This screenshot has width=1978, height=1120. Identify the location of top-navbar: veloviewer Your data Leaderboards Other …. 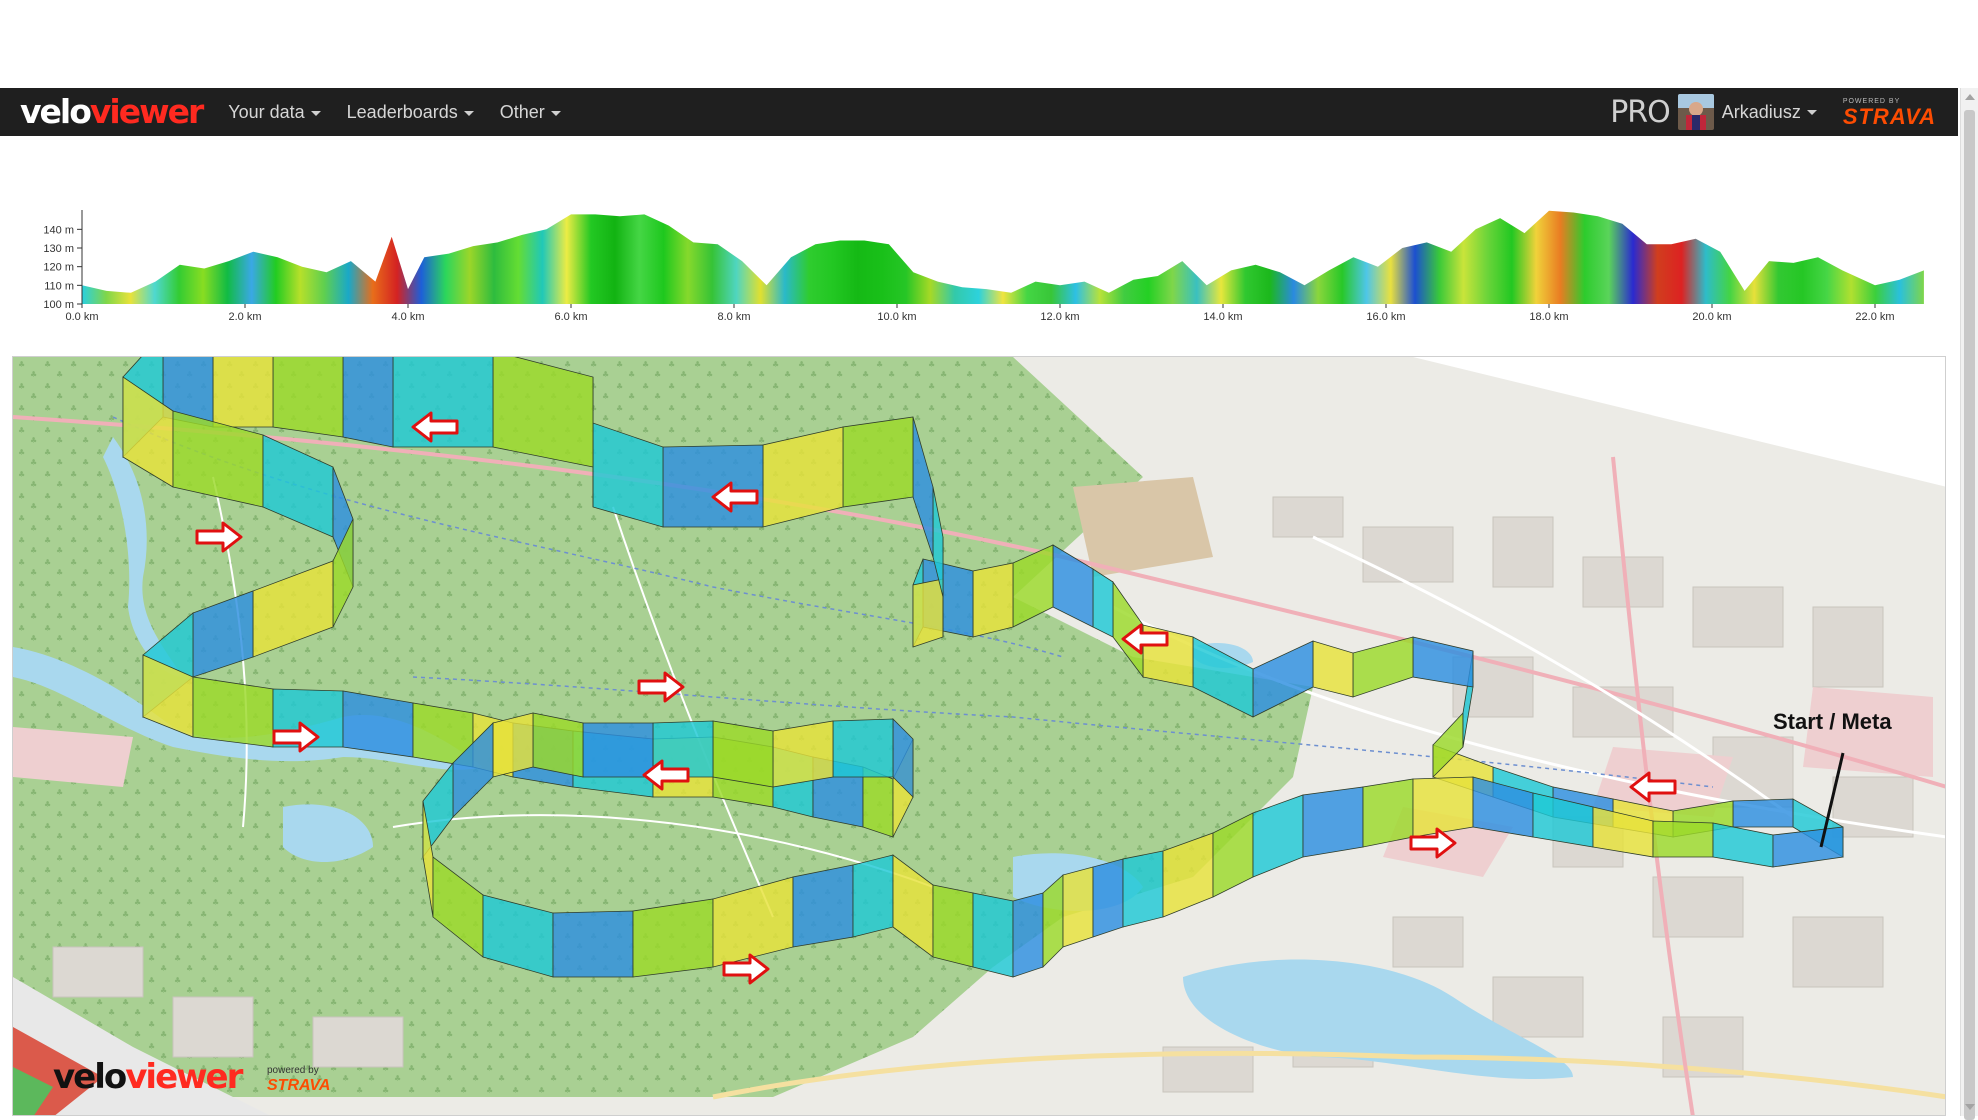
(979, 112).